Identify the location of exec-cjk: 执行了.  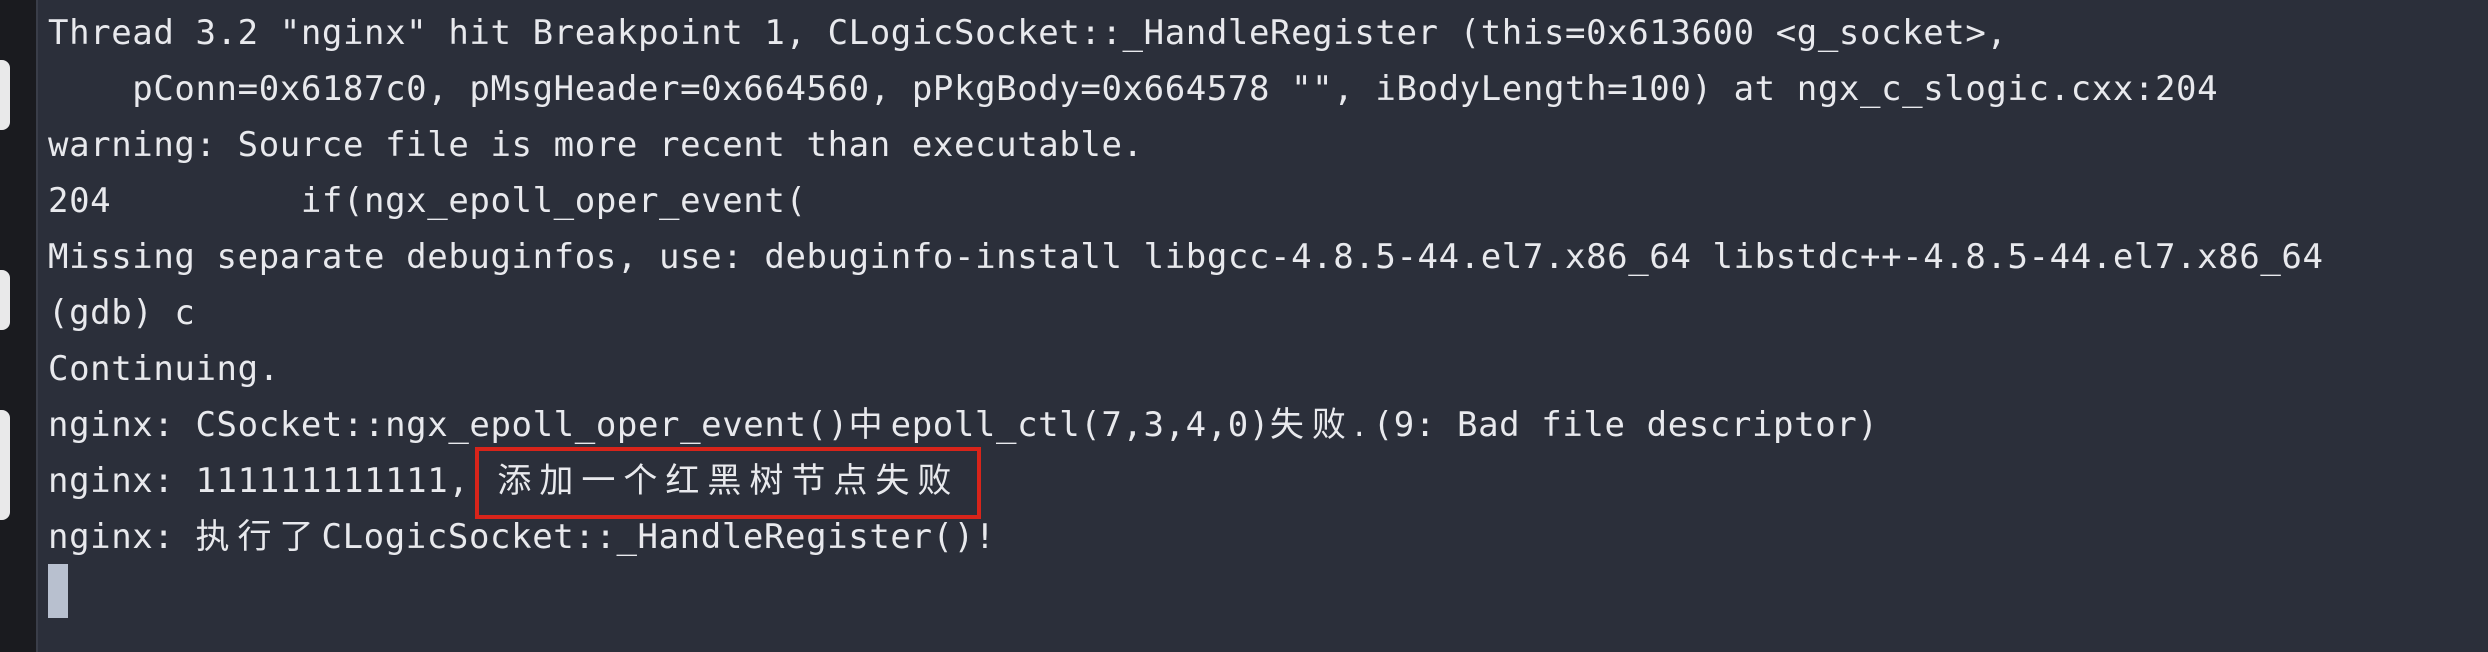
(258, 537).